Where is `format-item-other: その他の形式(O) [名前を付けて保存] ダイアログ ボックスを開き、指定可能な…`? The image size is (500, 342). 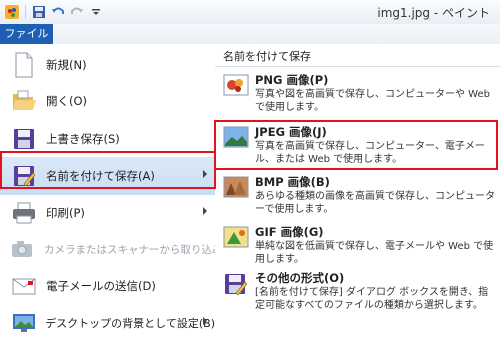
format-item-other: その他の形式(O) [名前を付けて保存] ダイアログ ボックスを開き、指定可能な… is located at coordinates (357, 291).